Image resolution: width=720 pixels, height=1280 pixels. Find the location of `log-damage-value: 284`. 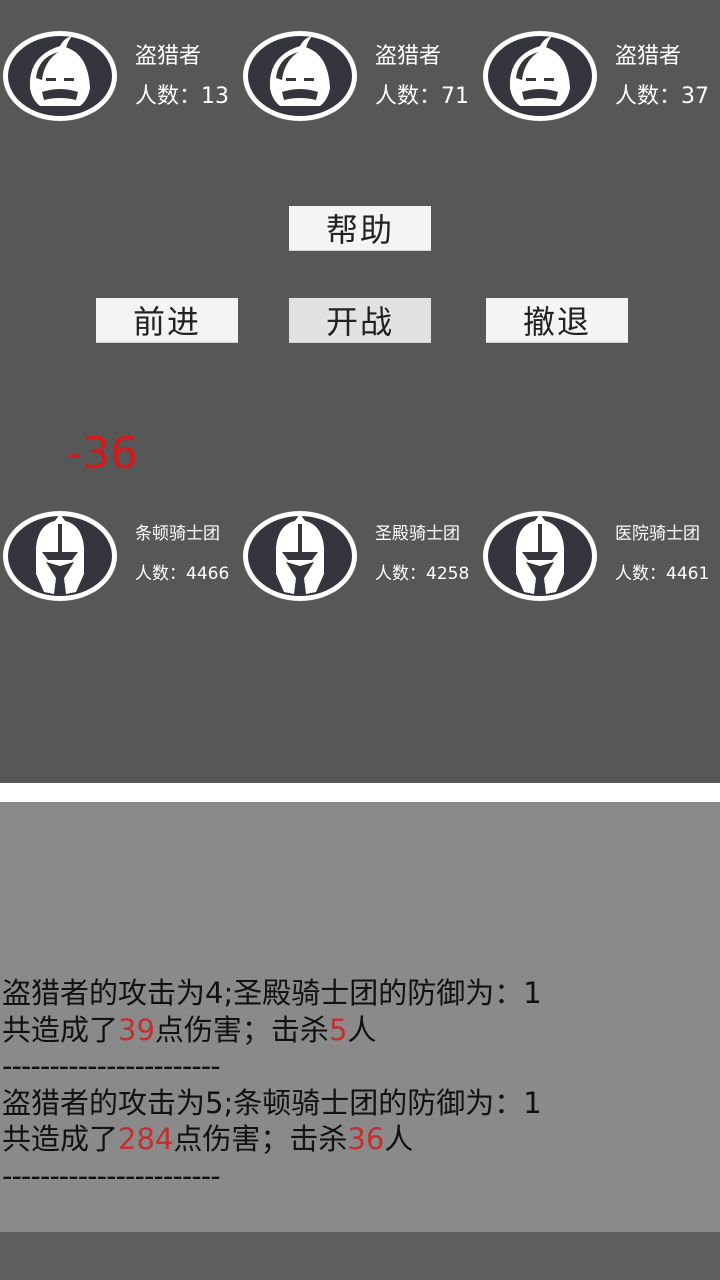

log-damage-value: 284 is located at coordinates (146, 1139).